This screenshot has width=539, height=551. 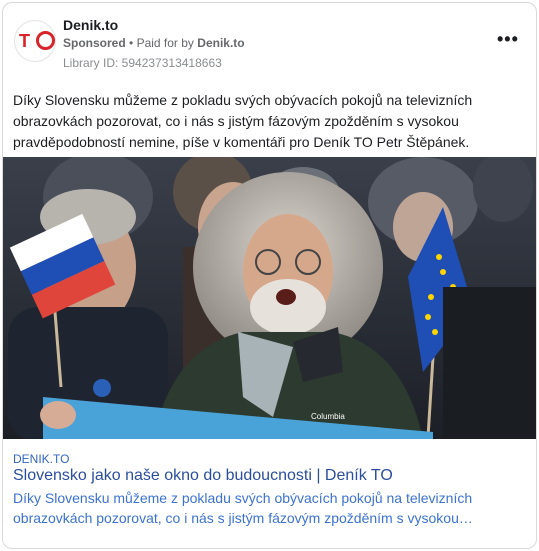 I want to click on library-id: Library ID: 594237313418663, so click(x=142, y=63).